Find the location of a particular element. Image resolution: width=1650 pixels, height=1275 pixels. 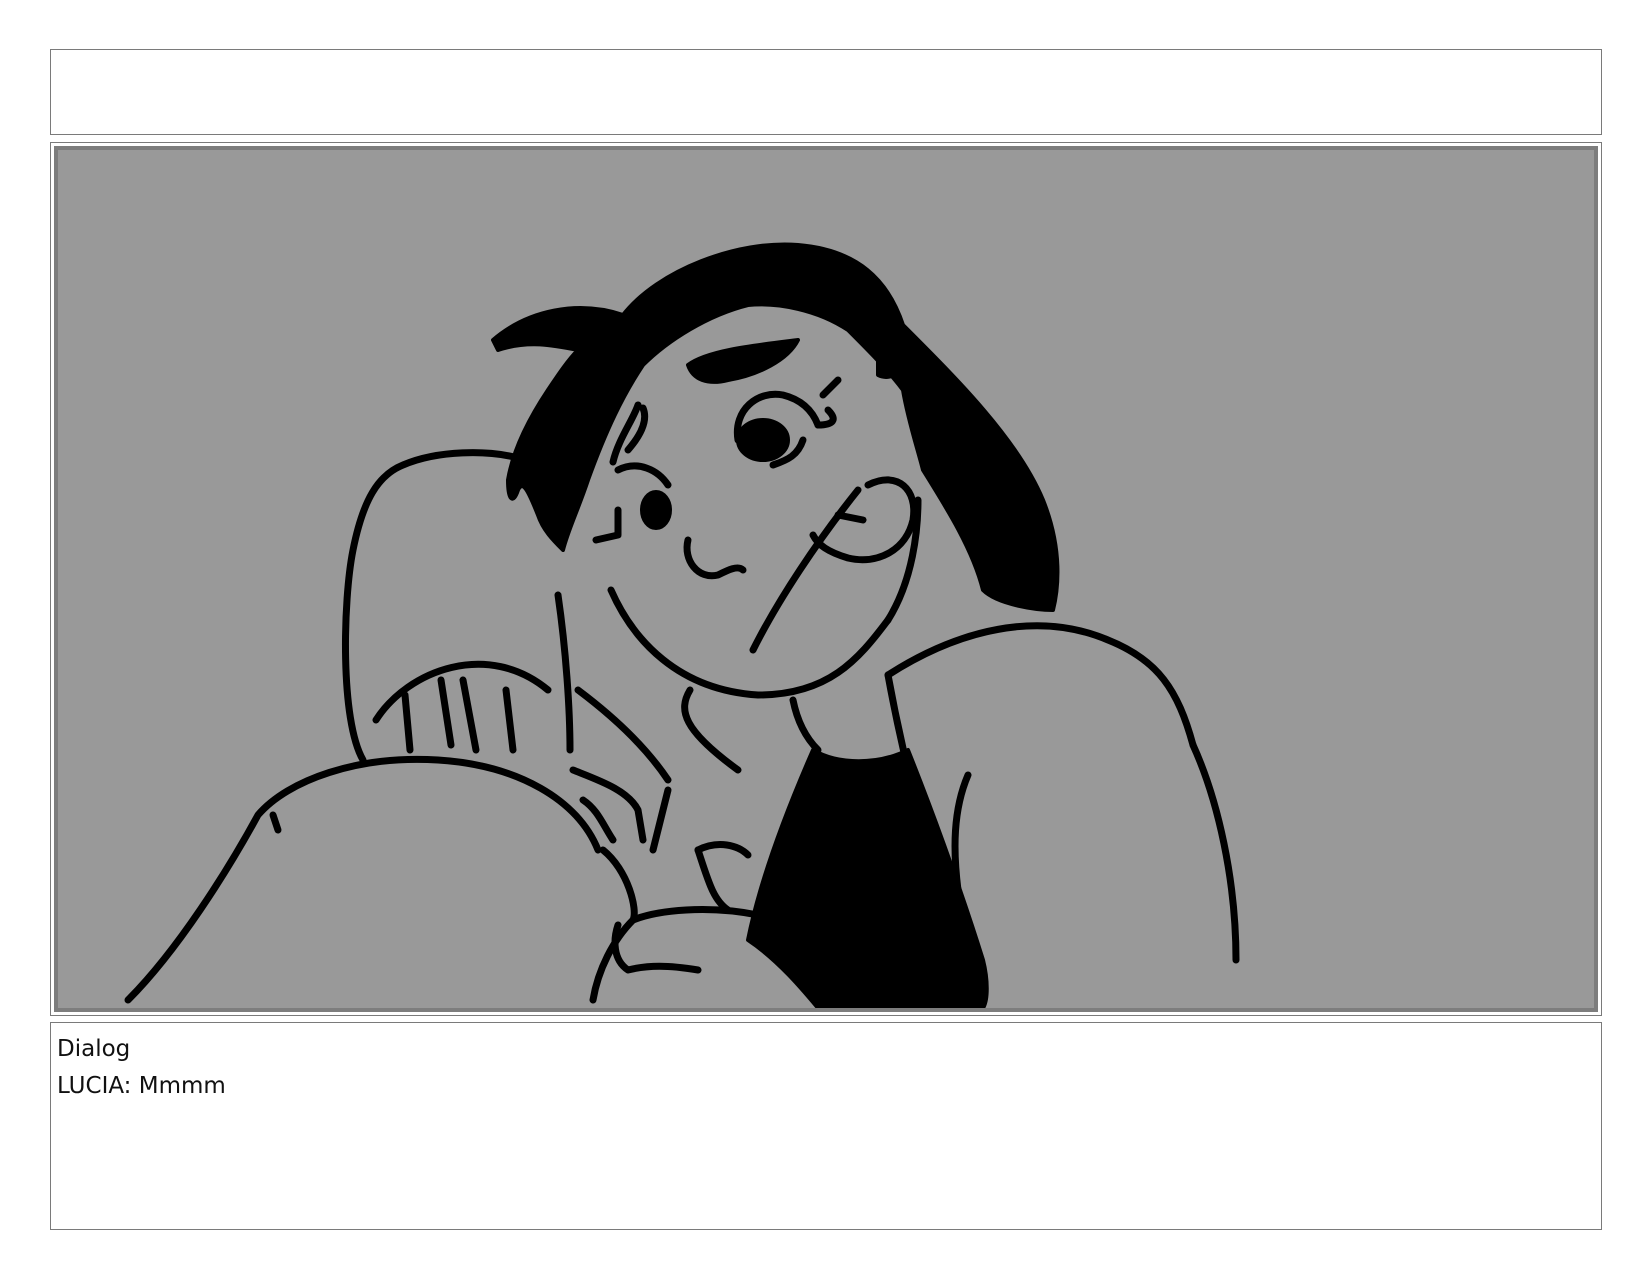

dialog-label: Dialog is located at coordinates (94, 1049).